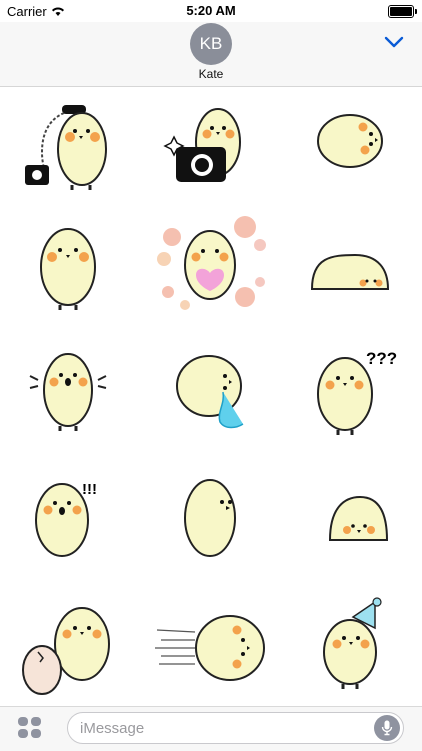  What do you see at coordinates (208, 266) in the screenshot?
I see `sticker-chick-with-heart-bubbles` at bounding box center [208, 266].